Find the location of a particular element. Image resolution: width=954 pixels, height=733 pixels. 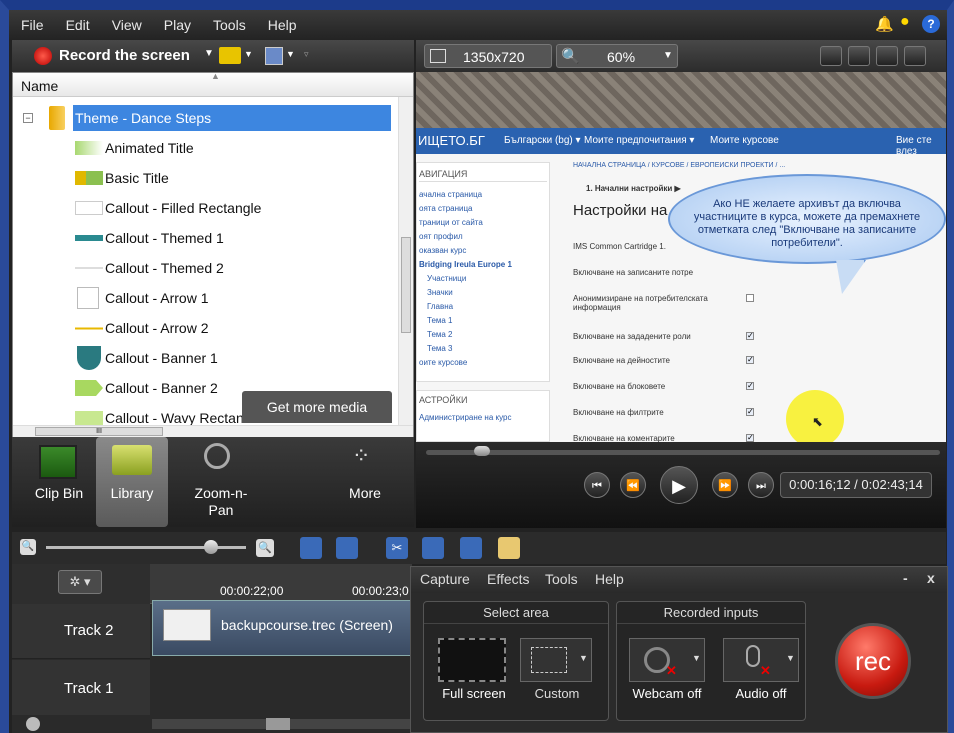

folder-icon is located at coordinates (57, 118).